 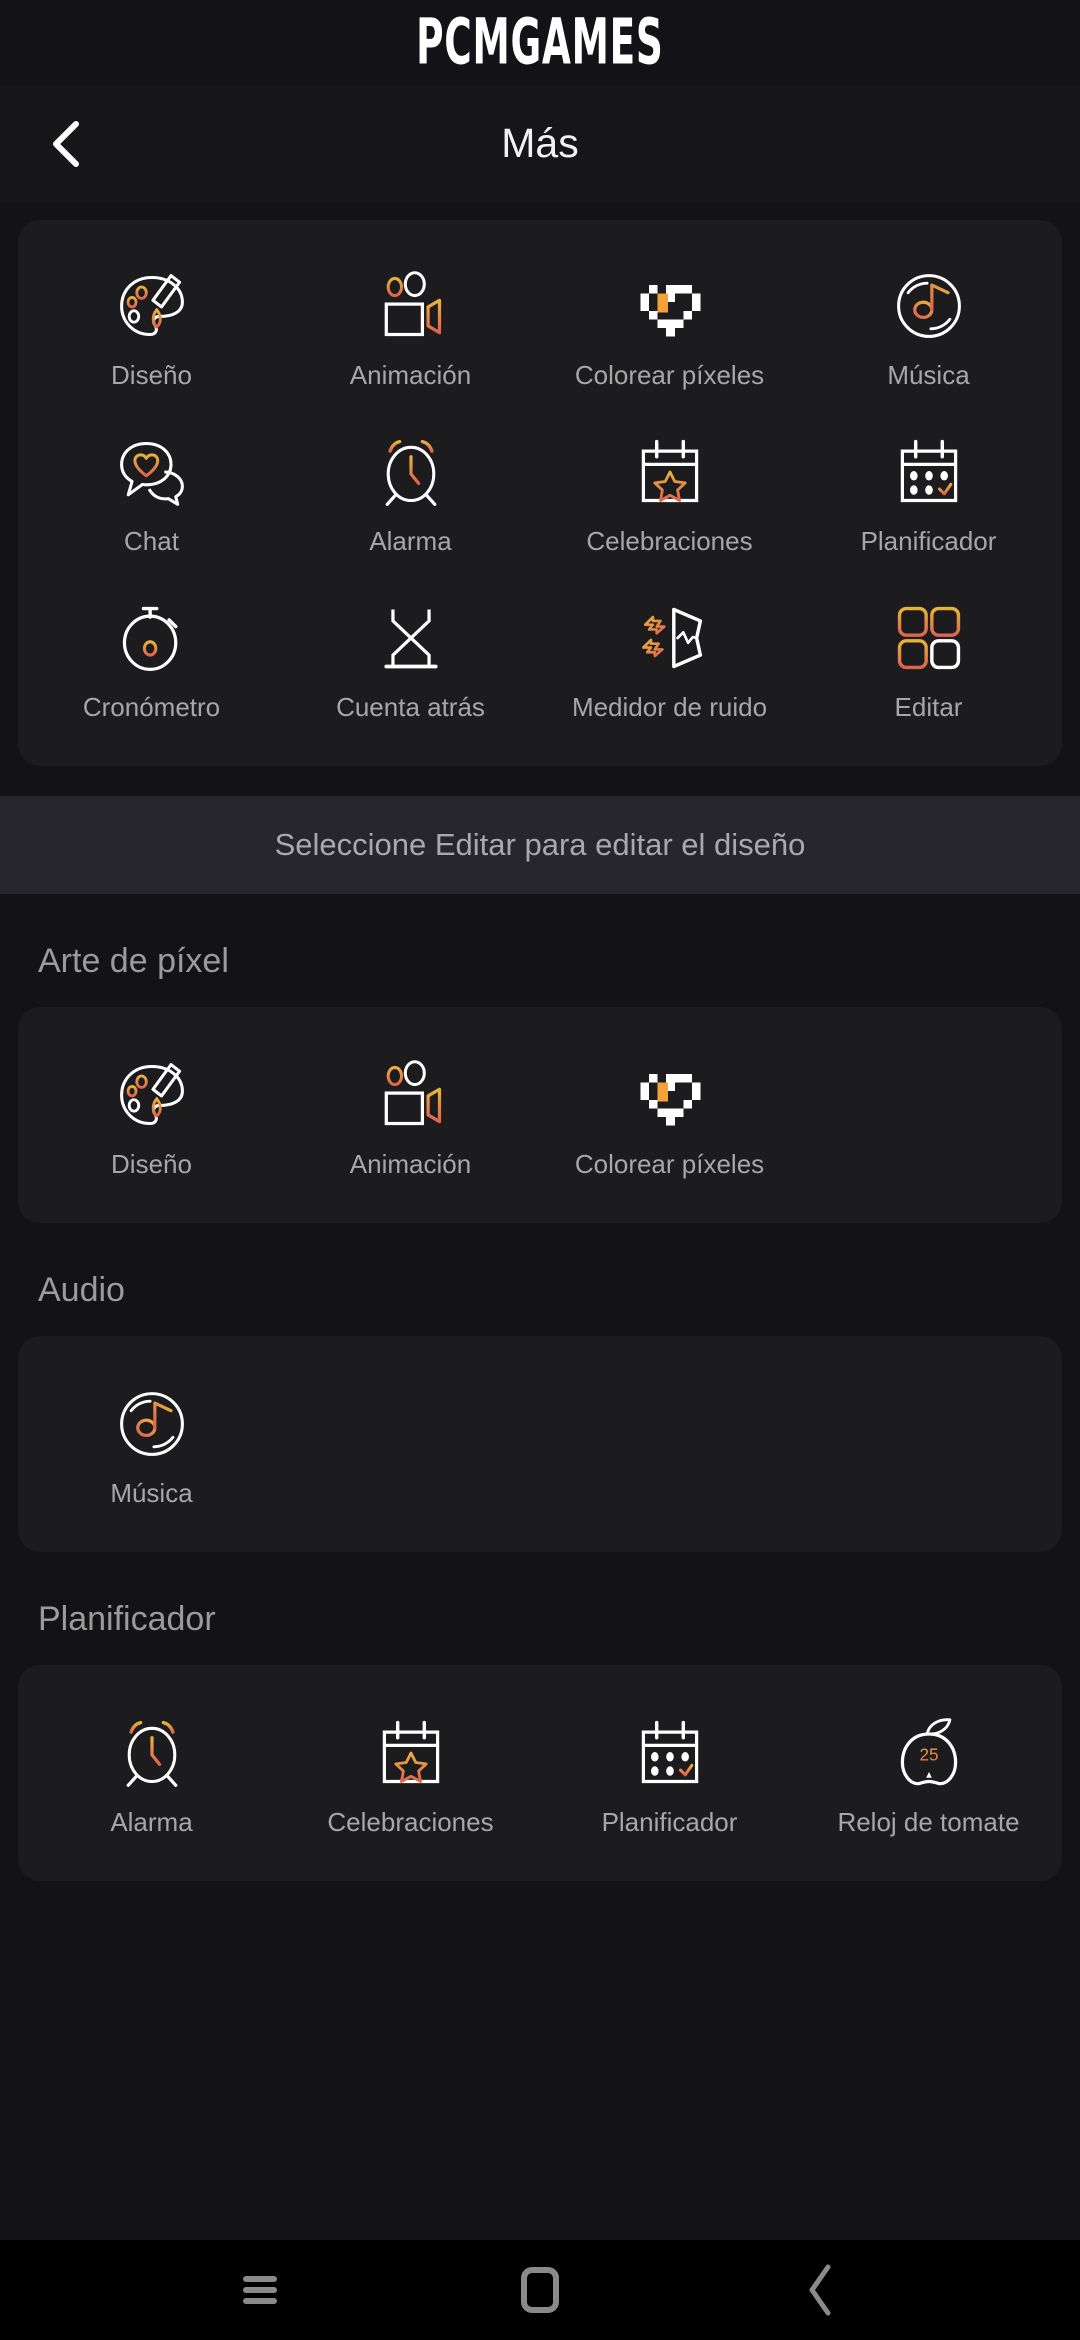 I want to click on tile-label: Cronómetro, so click(x=151, y=707).